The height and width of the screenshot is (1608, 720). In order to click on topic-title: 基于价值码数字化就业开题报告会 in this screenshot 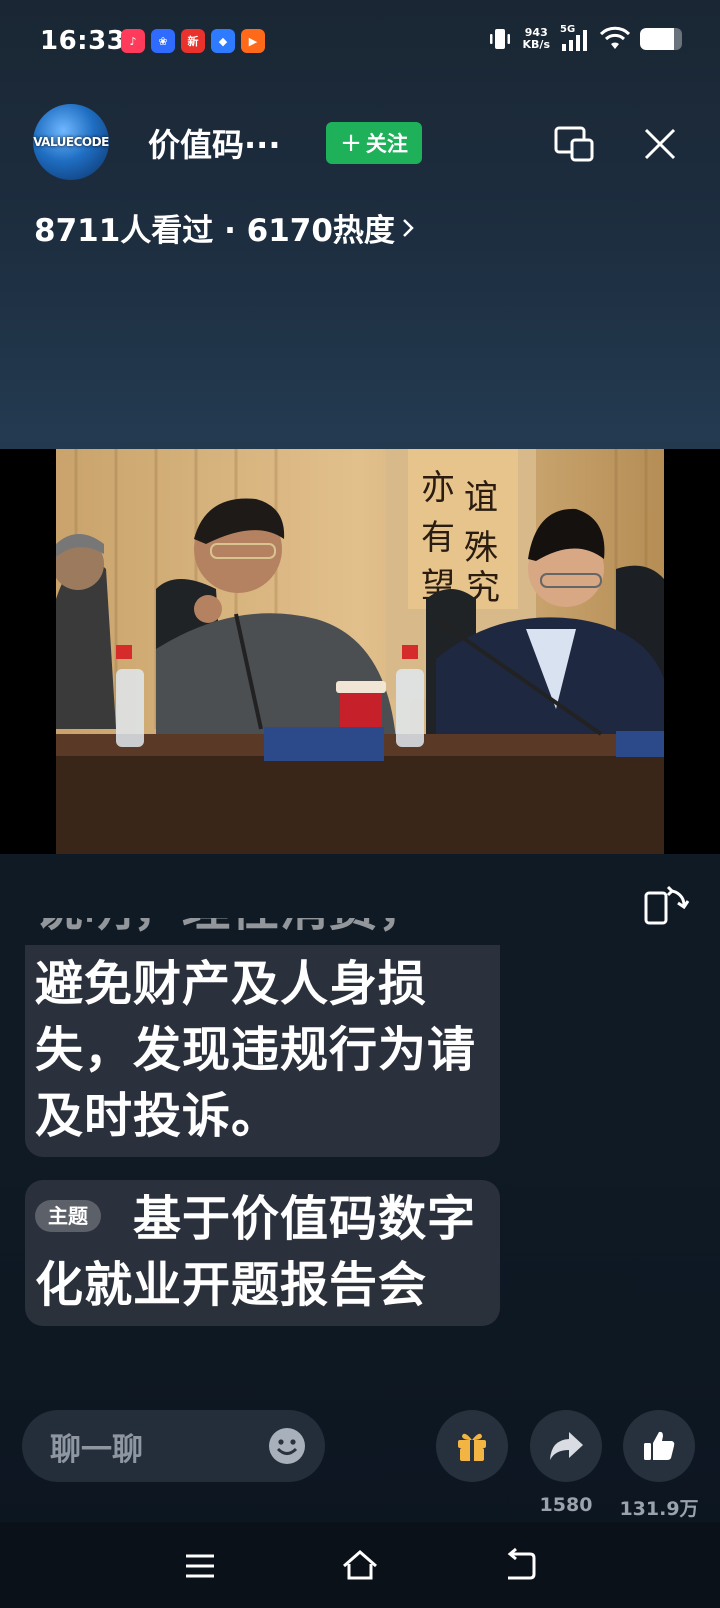, I will do `click(256, 1252)`.